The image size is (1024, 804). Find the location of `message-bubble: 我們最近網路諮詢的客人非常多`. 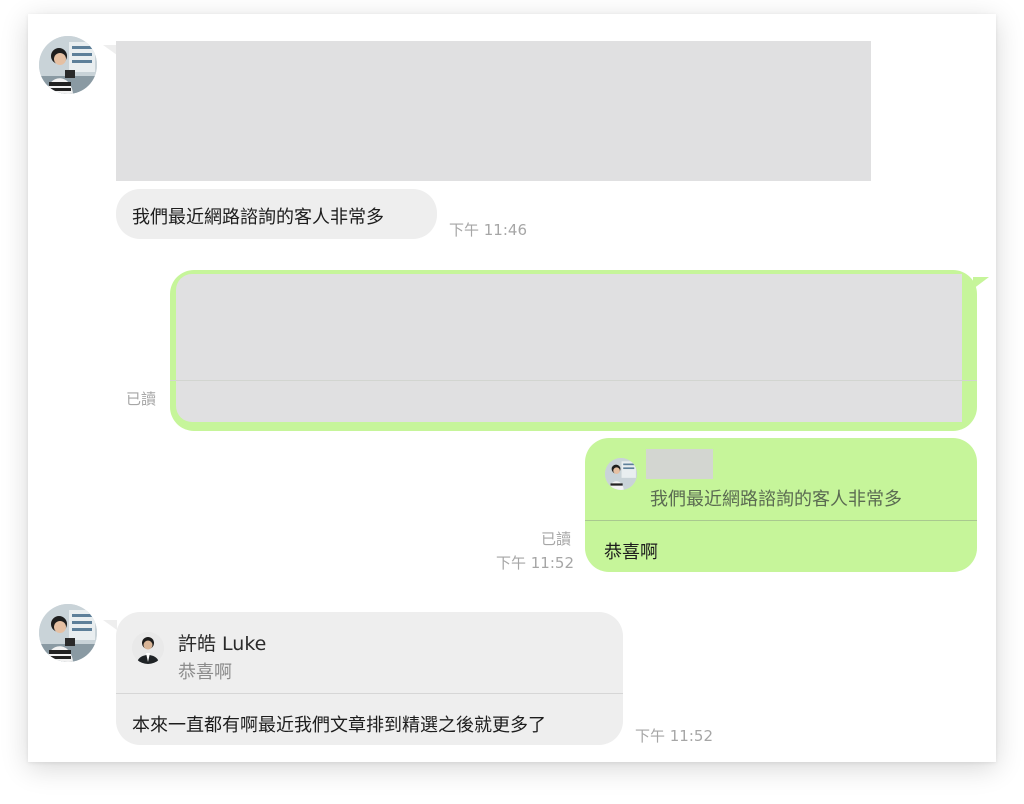

message-bubble: 我們最近網路諮詢的客人非常多 is located at coordinates (276, 214).